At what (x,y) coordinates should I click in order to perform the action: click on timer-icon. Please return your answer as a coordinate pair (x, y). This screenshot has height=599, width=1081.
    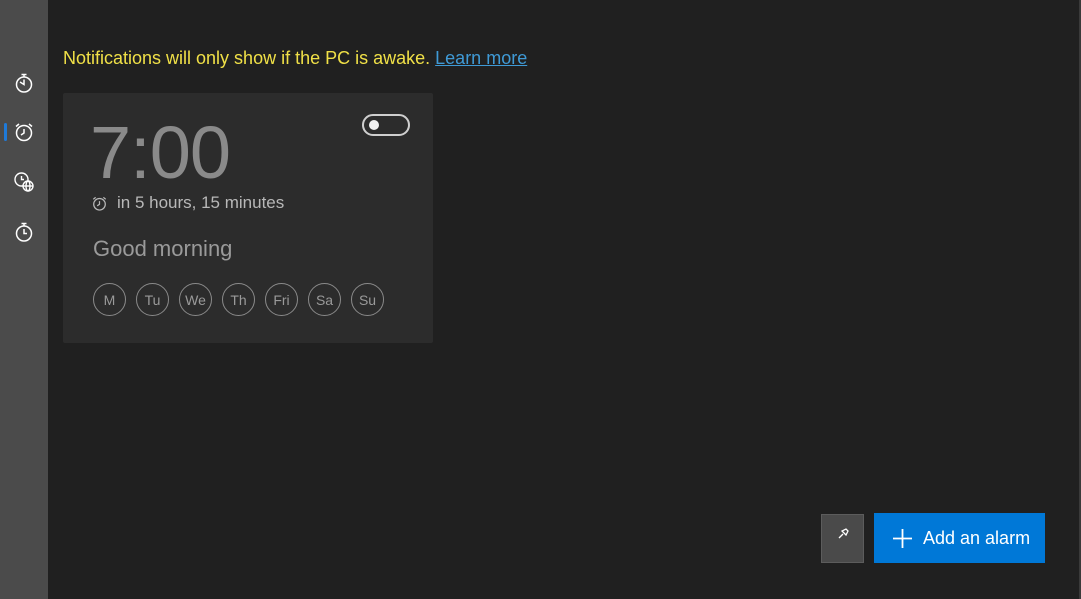
    Looking at the image, I should click on (24, 83).